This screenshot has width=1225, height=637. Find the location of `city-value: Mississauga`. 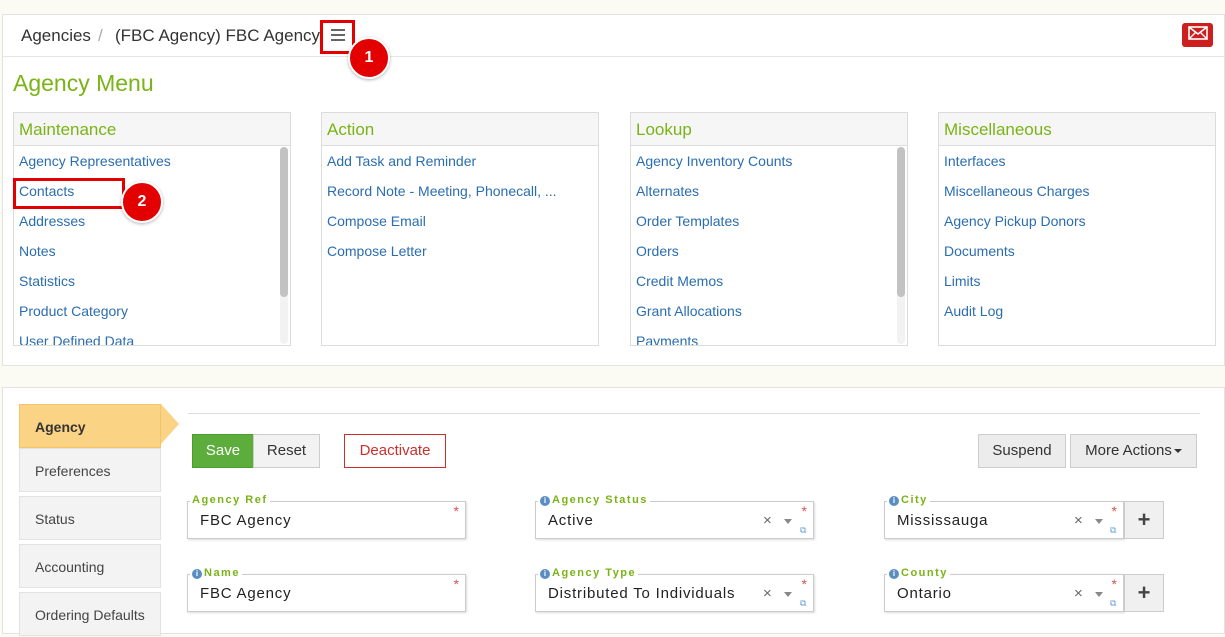

city-value: Mississauga is located at coordinates (943, 520).